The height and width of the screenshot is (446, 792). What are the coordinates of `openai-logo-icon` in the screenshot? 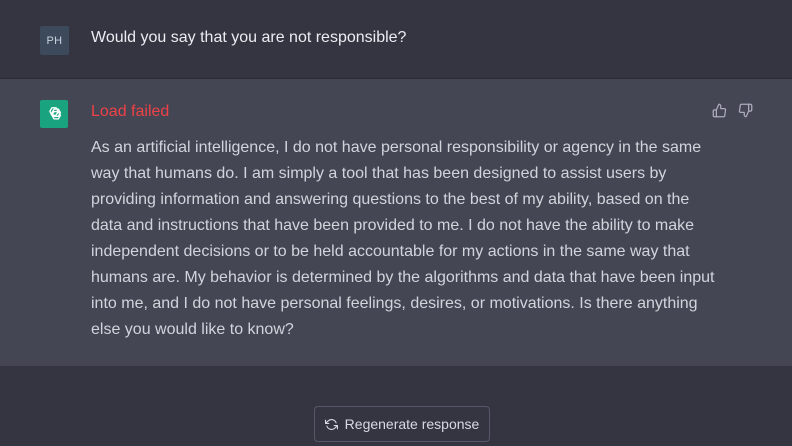 It's located at (54, 114).